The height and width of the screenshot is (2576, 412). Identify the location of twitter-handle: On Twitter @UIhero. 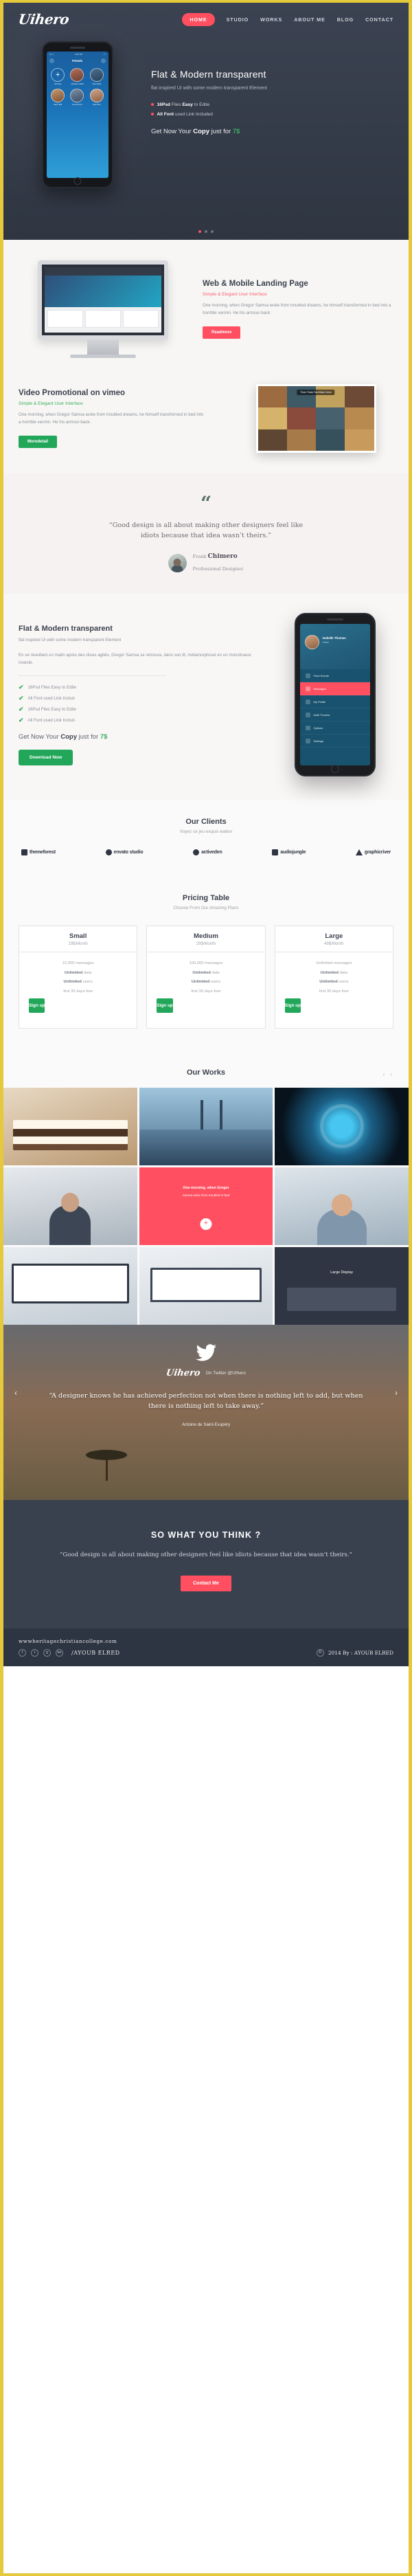
(226, 1373).